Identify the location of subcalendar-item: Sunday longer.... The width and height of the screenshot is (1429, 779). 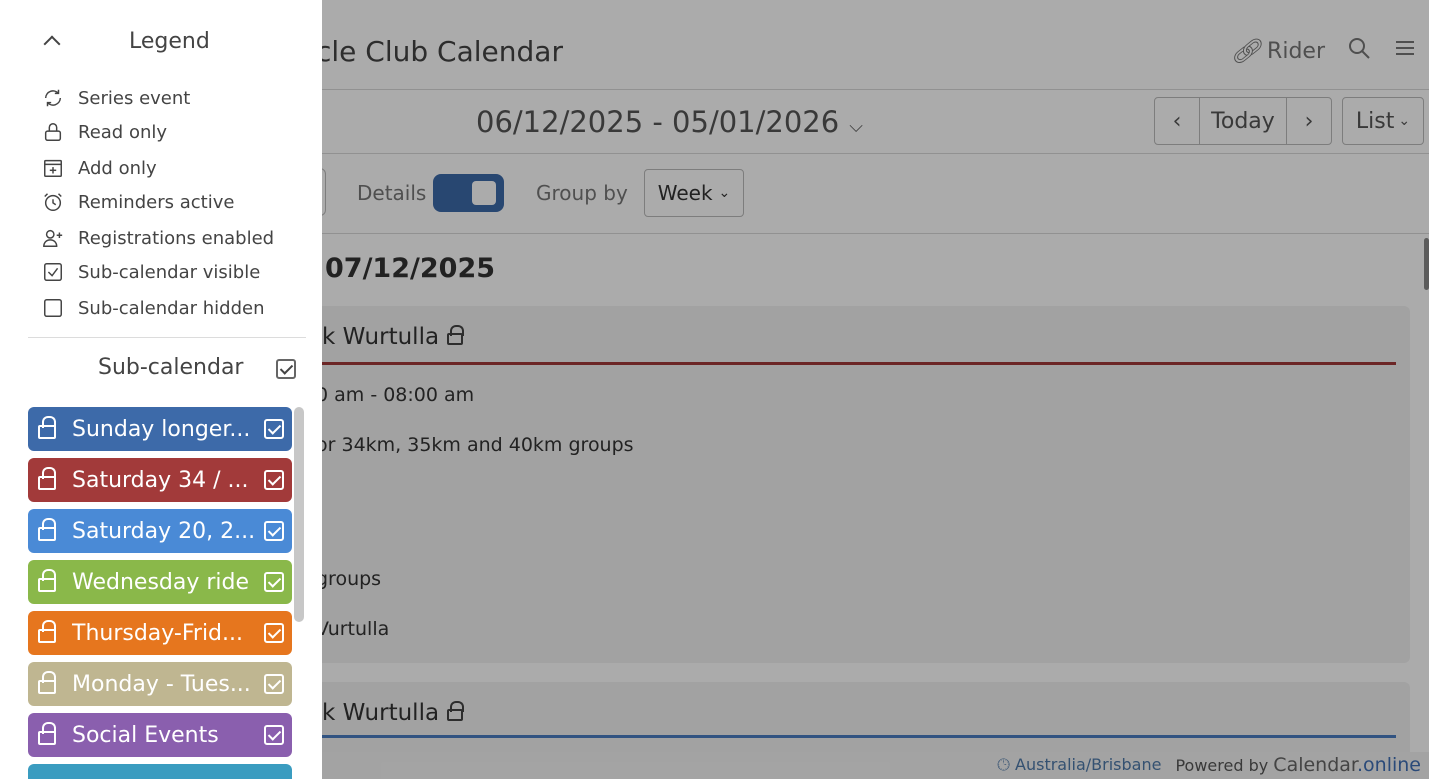
(160, 429).